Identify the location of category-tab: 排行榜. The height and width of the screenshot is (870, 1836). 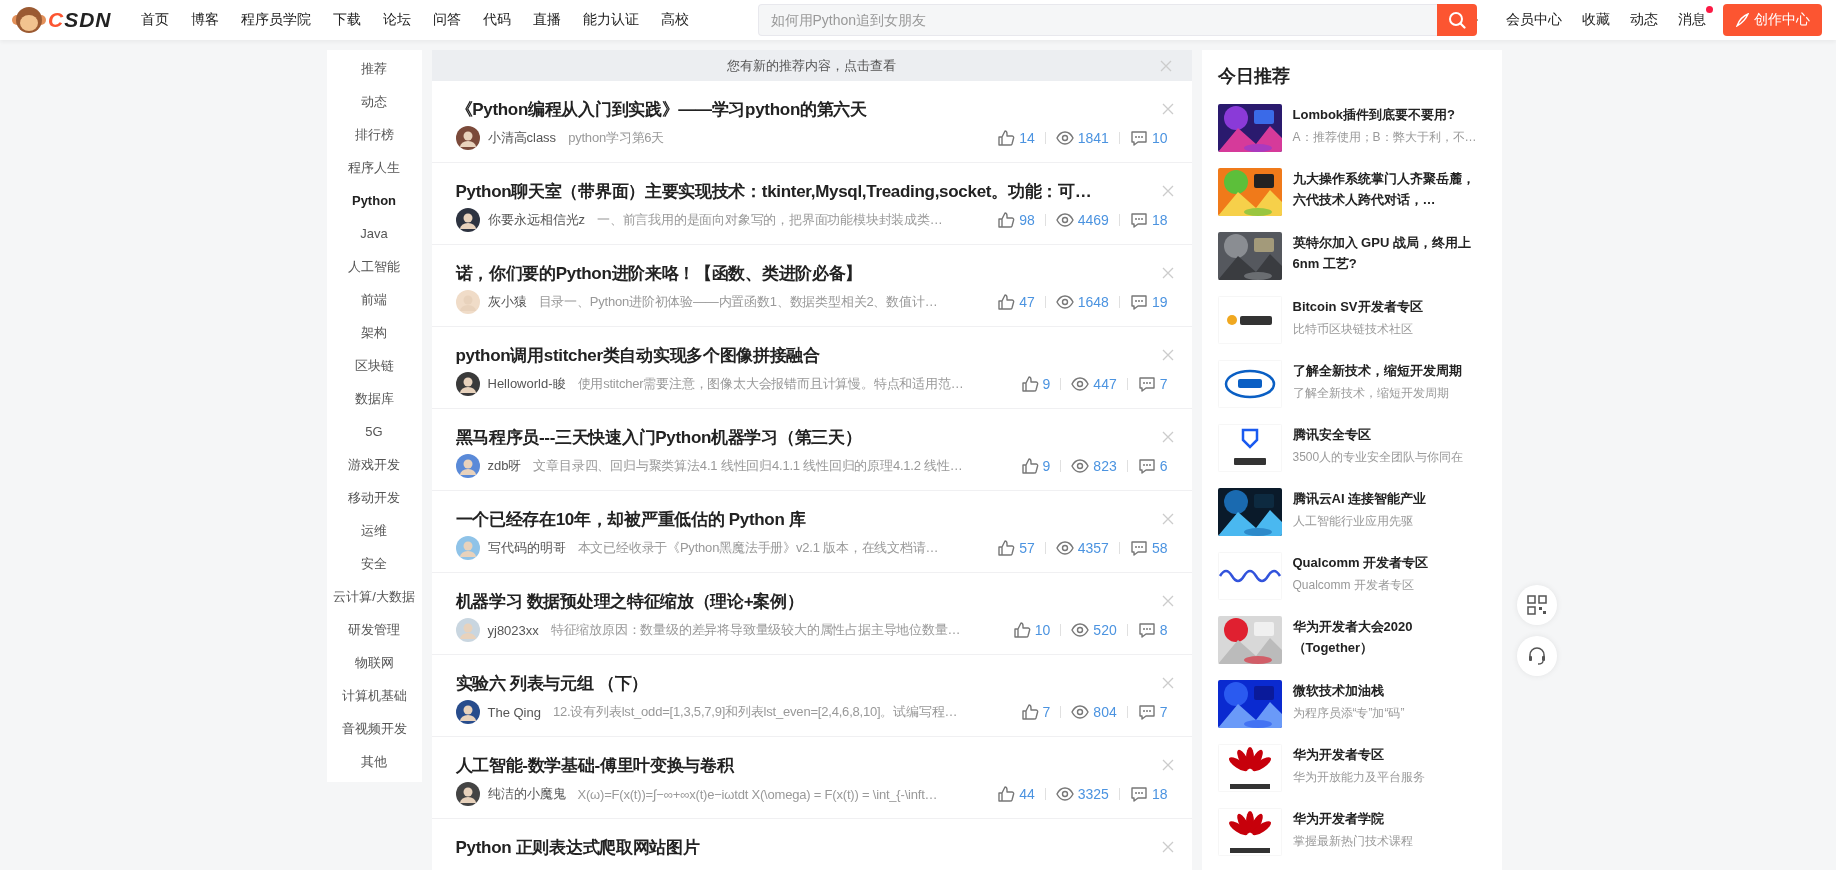
(374, 134).